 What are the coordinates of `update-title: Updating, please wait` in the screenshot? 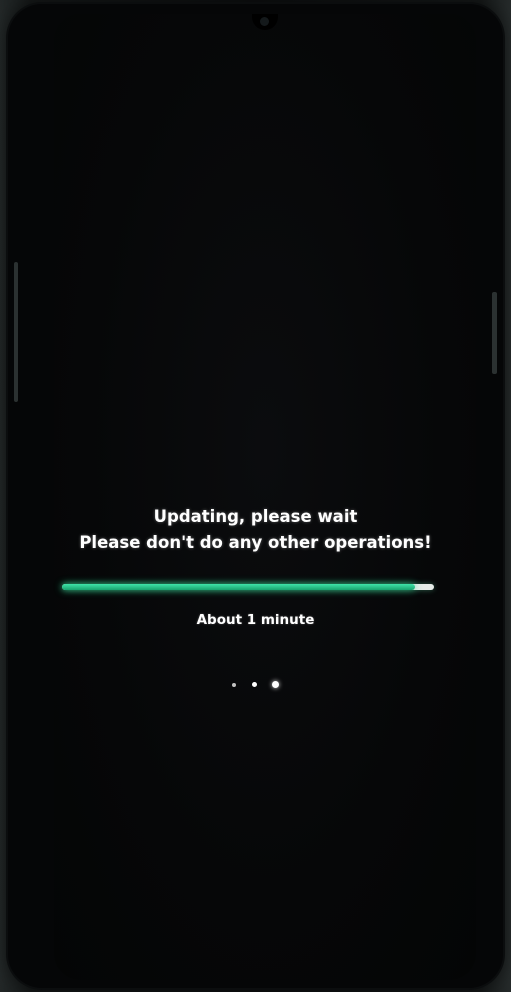 It's located at (255, 516).